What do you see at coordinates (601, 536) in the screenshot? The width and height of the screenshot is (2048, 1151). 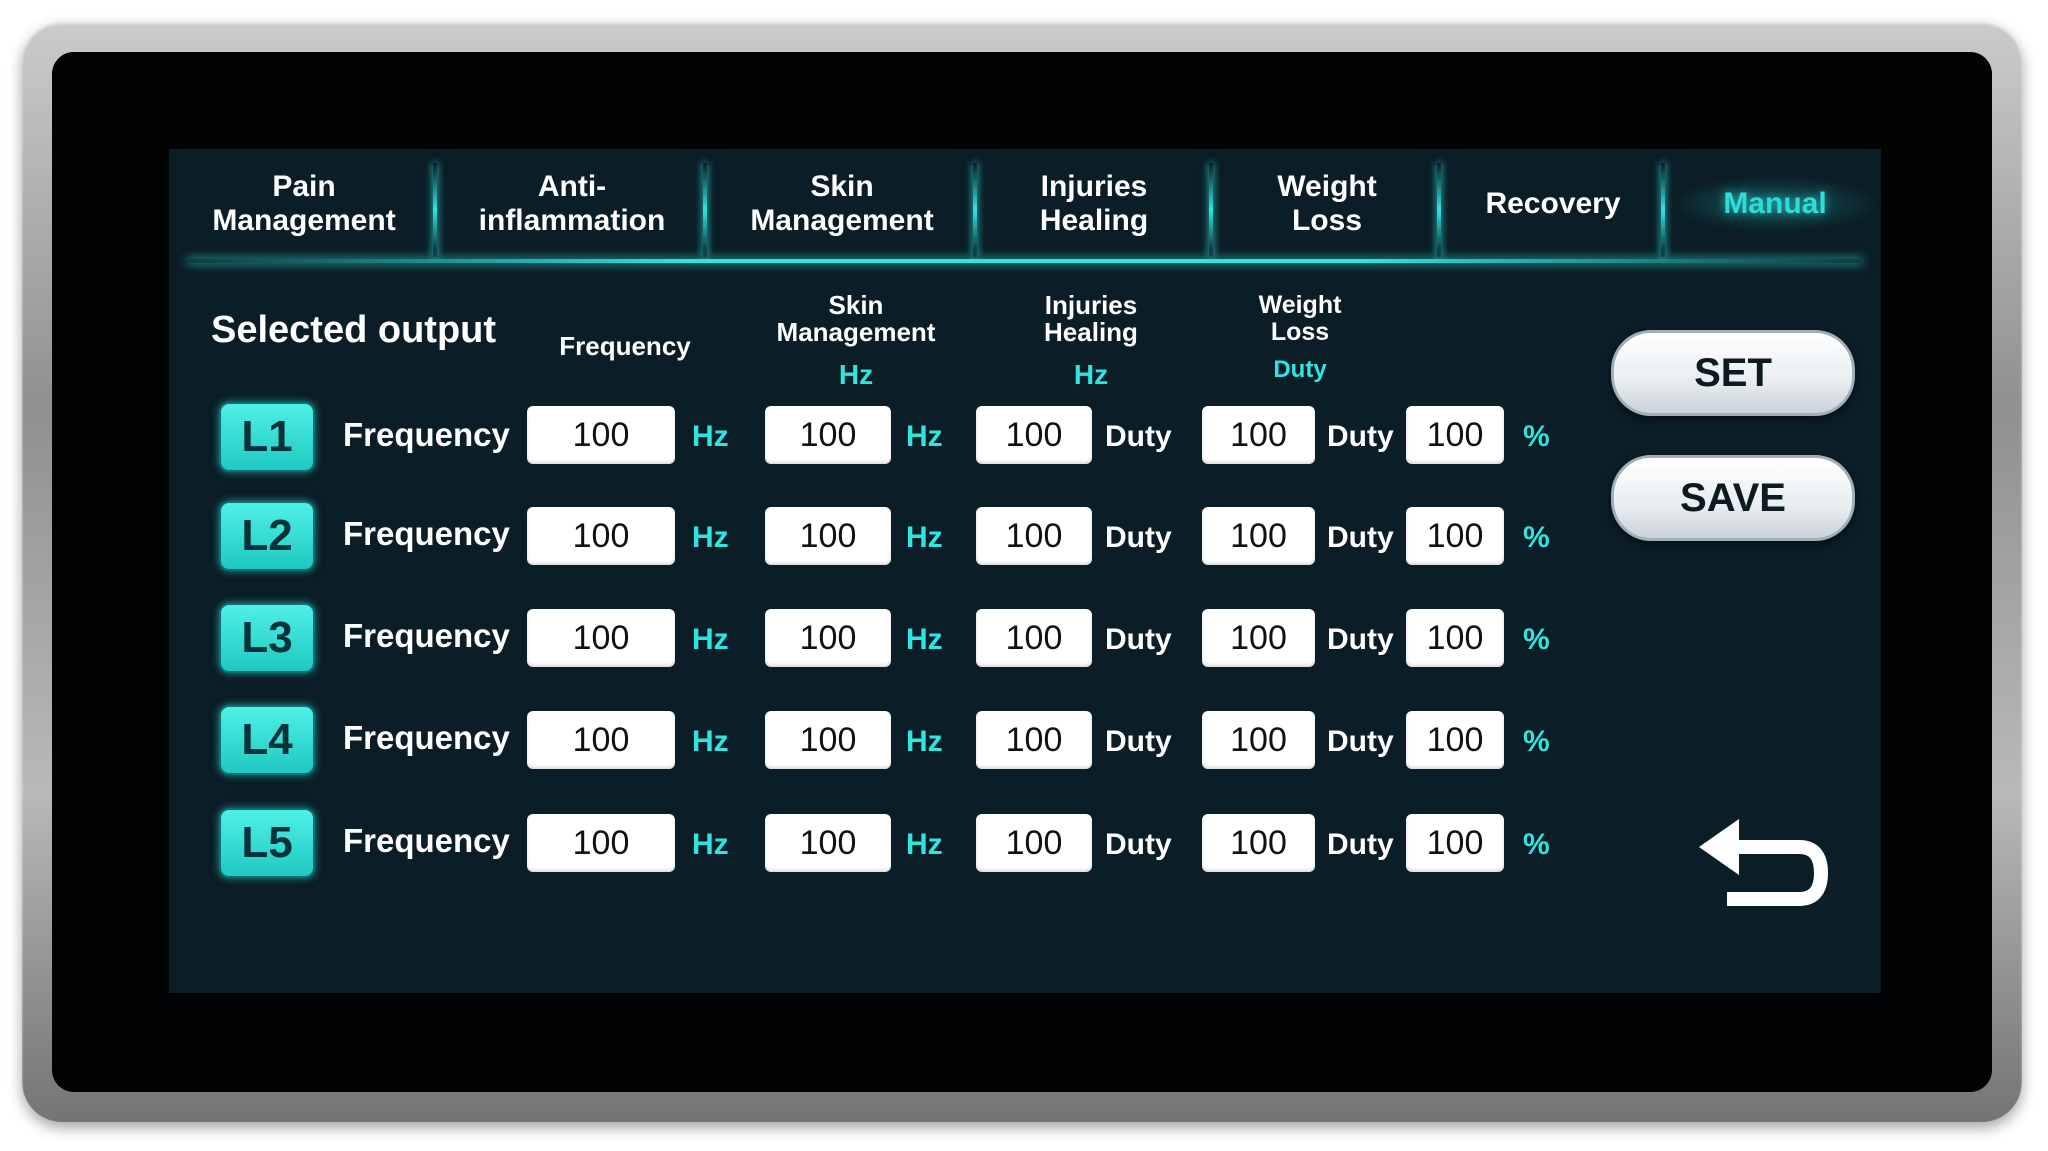 I see `l2-frequency-field: 100` at bounding box center [601, 536].